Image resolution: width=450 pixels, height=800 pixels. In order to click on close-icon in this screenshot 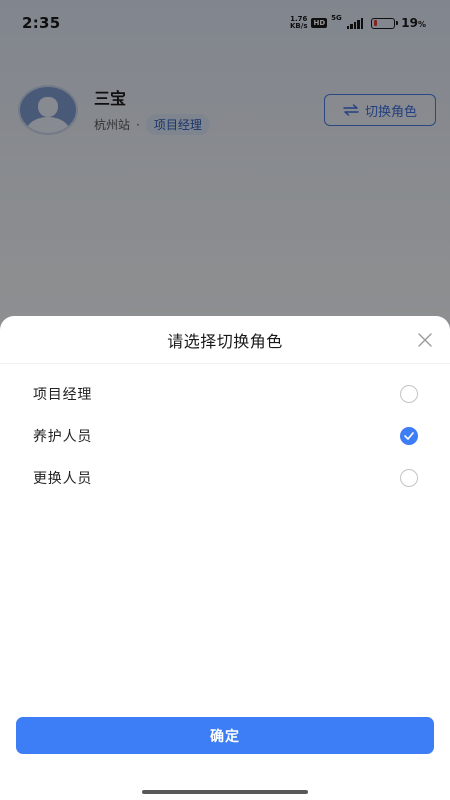, I will do `click(425, 340)`.